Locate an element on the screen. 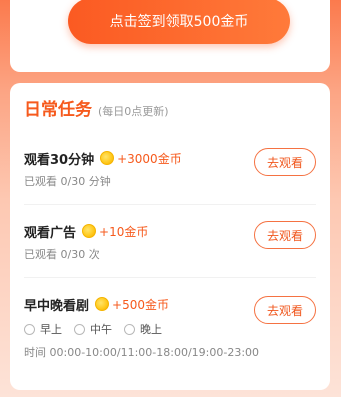  card-title: 日常任务 is located at coordinates (58, 110).